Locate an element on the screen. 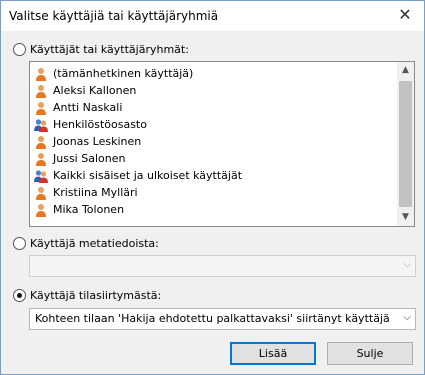 Image resolution: width=425 pixels, height=375 pixels. close-icon: ✕ is located at coordinates (405, 15).